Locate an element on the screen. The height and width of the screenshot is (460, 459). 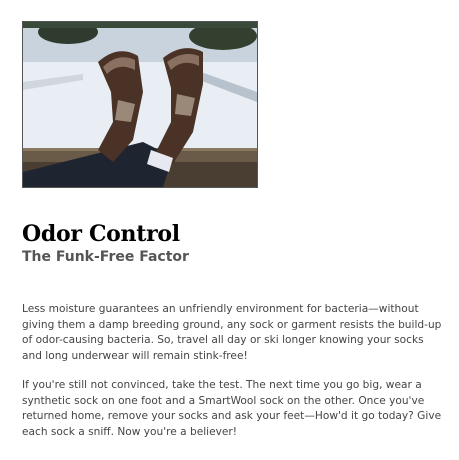
page-subtitle: The Funk-Free Factor is located at coordinates (105, 257).